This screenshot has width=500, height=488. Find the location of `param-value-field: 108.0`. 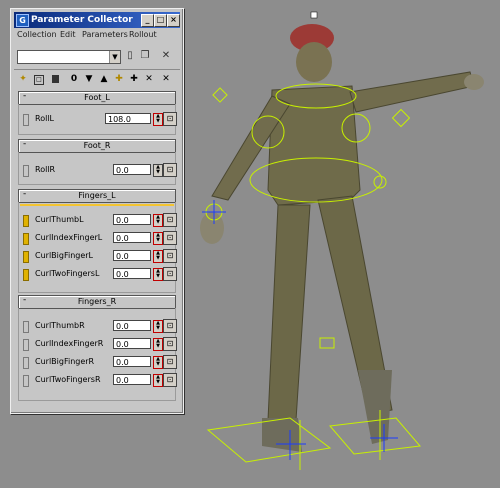

param-value-field: 108.0 is located at coordinates (128, 118).